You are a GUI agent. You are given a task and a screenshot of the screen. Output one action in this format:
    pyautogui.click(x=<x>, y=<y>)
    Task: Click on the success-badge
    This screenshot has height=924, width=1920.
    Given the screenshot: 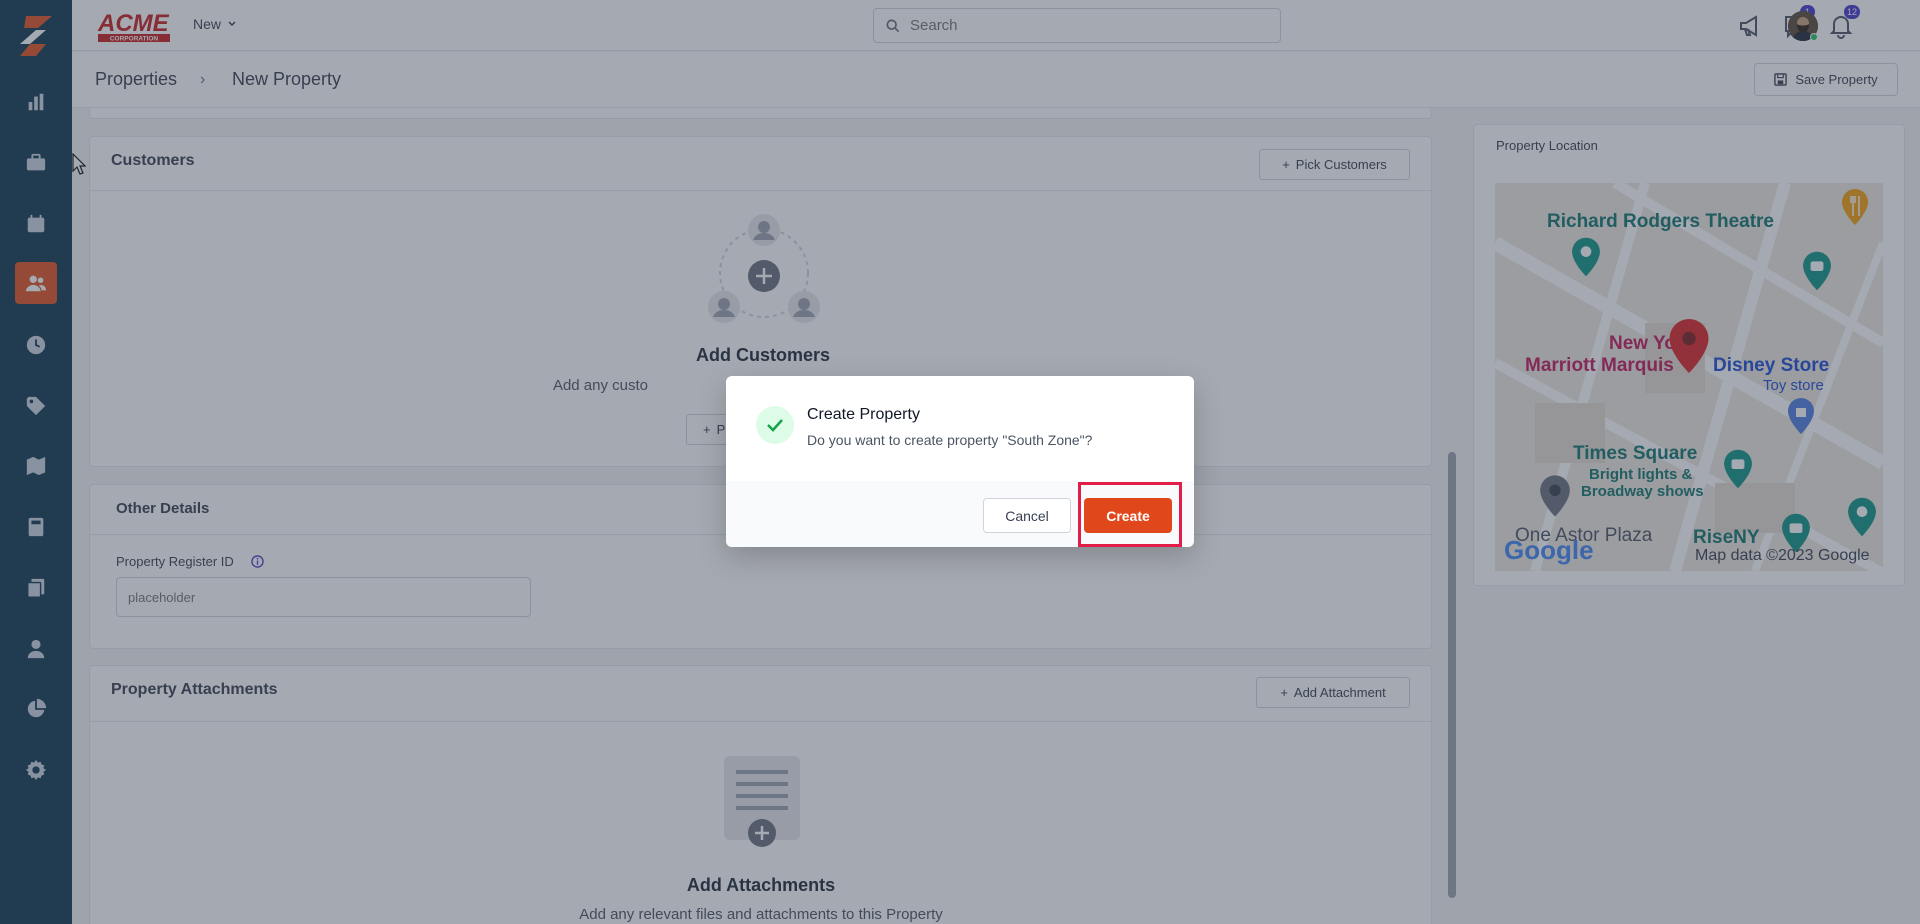 What is the action you would take?
    pyautogui.click(x=775, y=425)
    